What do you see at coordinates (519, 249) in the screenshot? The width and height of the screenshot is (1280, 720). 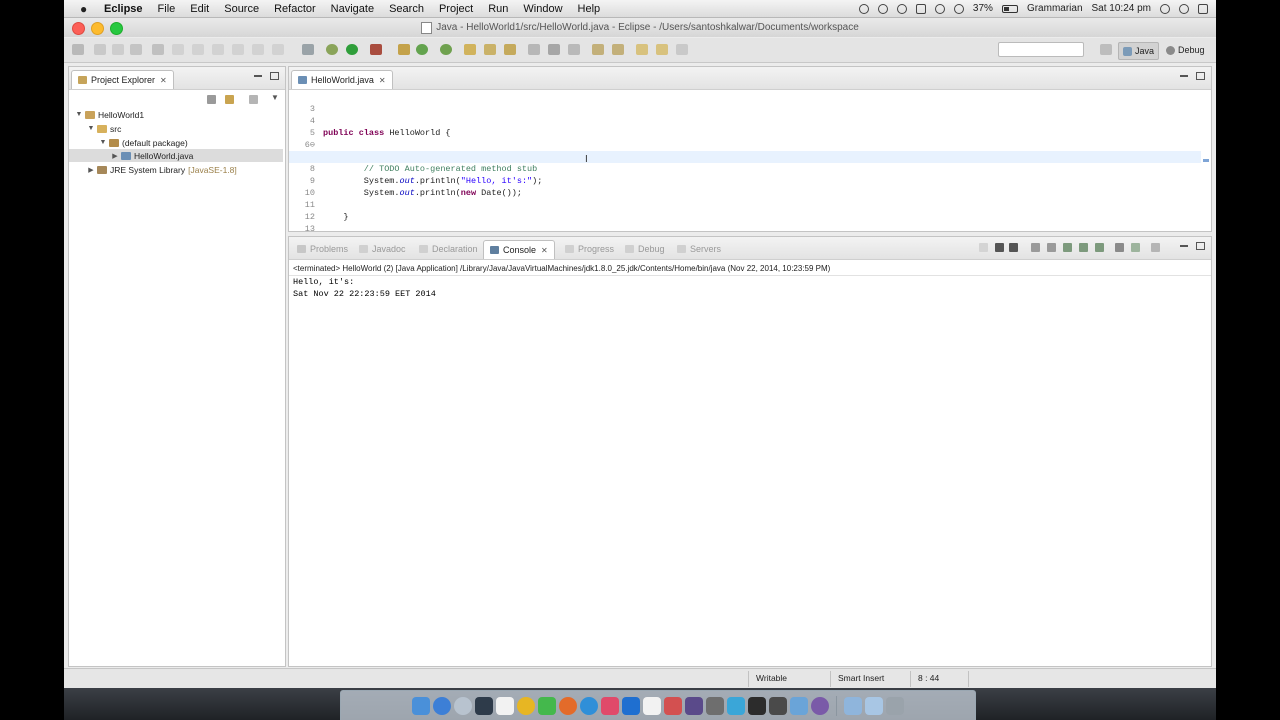 I see `tab-console: Console ✕` at bounding box center [519, 249].